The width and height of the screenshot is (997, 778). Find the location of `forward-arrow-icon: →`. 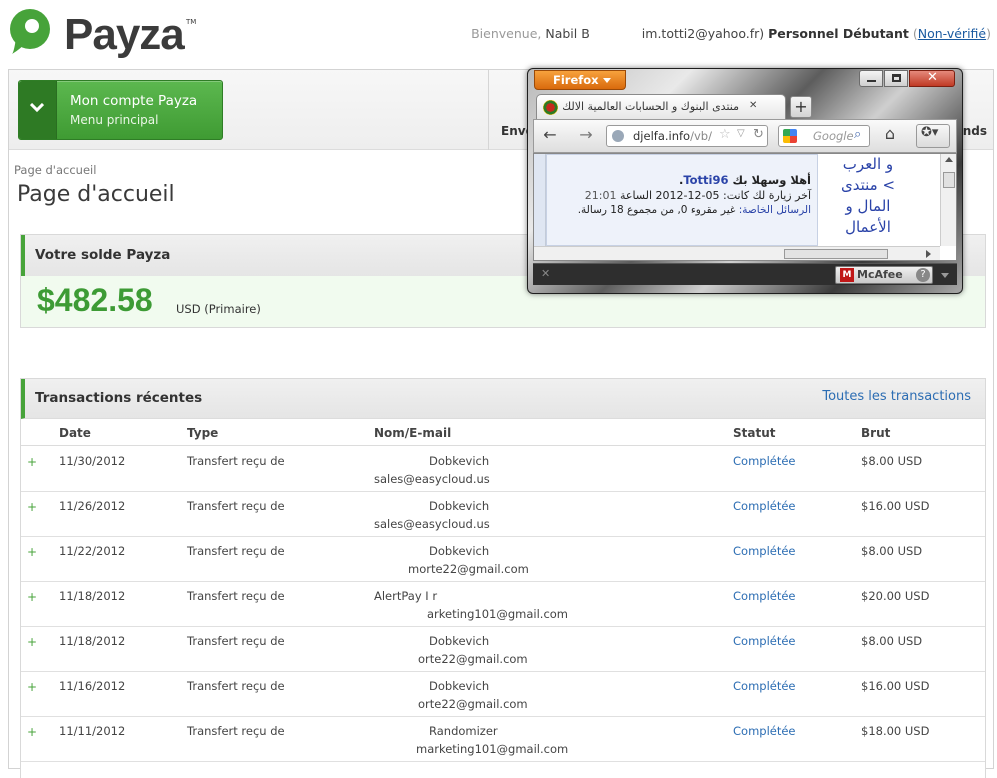

forward-arrow-icon: → is located at coordinates (586, 136).